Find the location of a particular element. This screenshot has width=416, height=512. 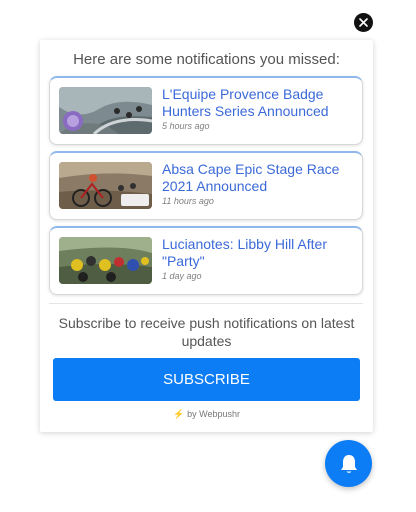

powered-by: ⚡ by Webpushr is located at coordinates (206, 414).